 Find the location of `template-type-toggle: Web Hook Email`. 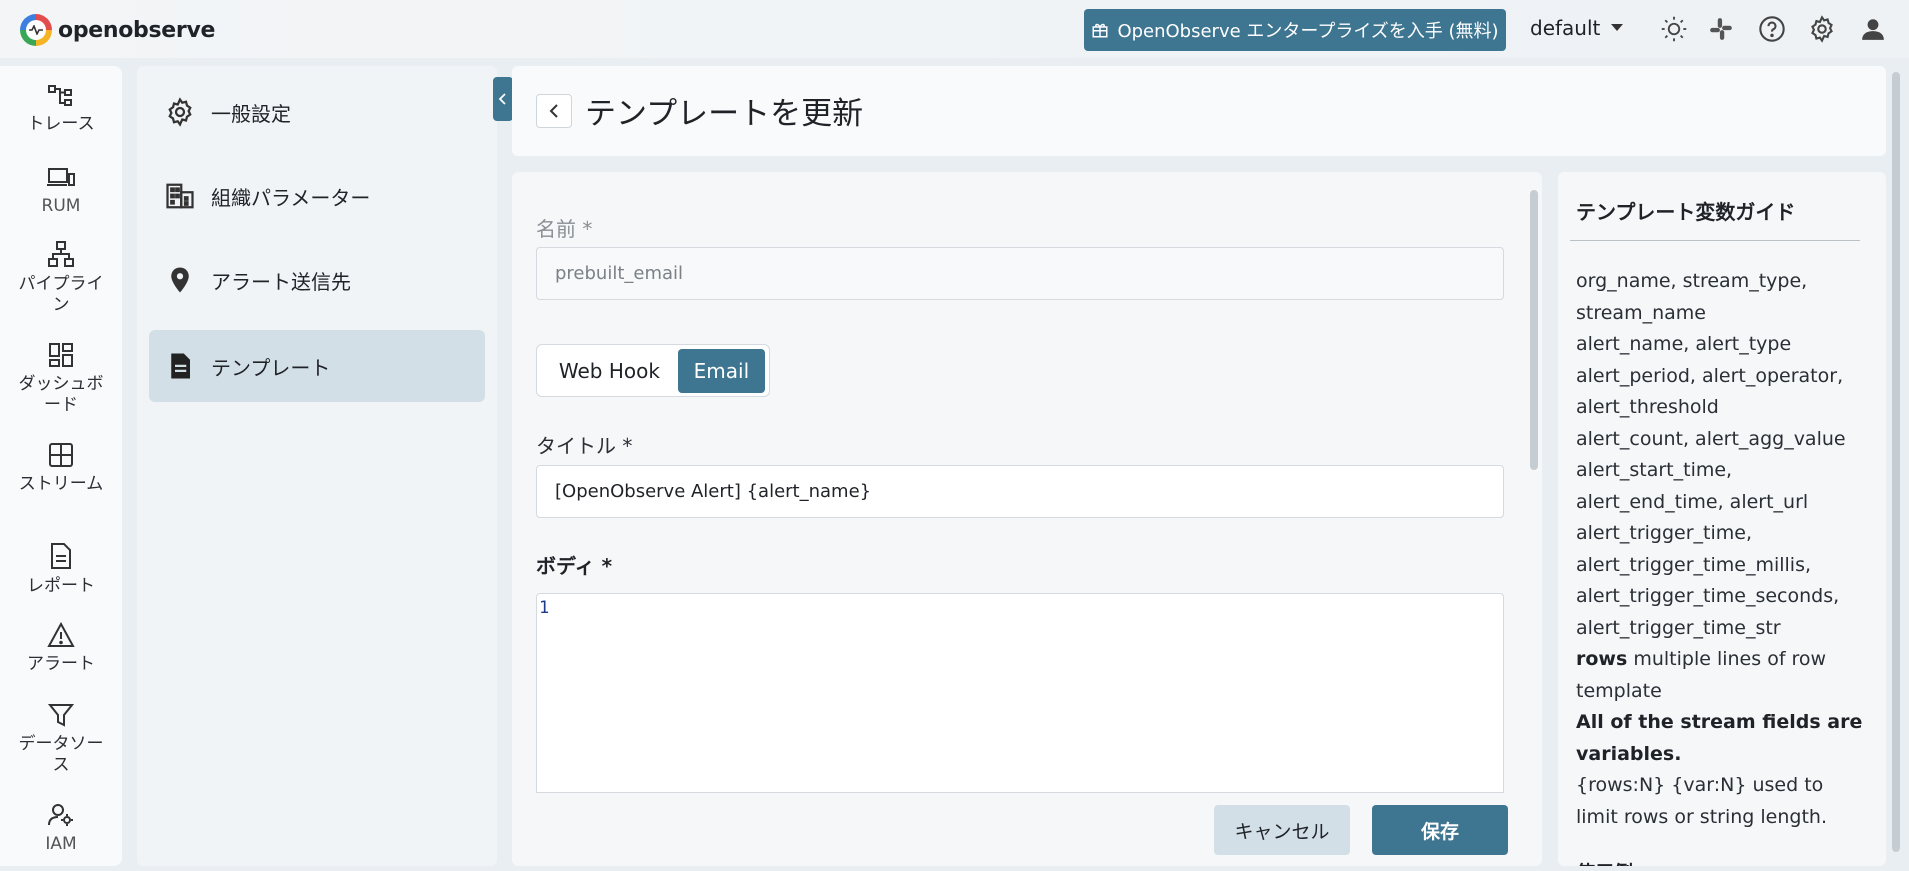

template-type-toggle: Web Hook Email is located at coordinates (653, 370).